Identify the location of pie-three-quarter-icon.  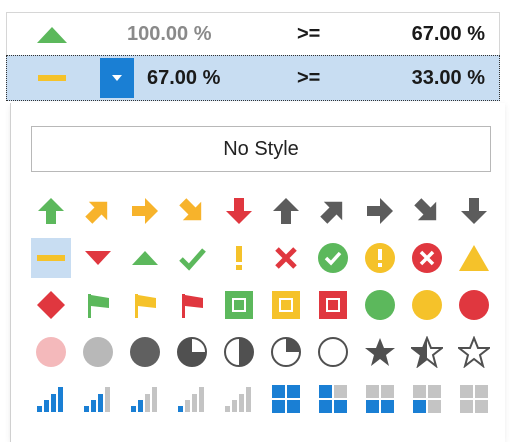
(192, 352).